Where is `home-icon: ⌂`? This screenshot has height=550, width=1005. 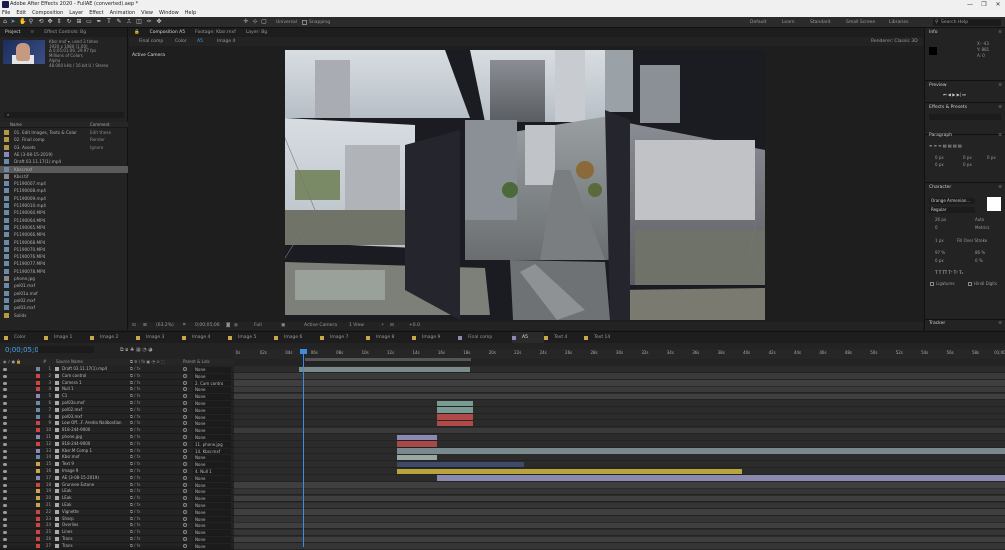 home-icon: ⌂ is located at coordinates (5, 22).